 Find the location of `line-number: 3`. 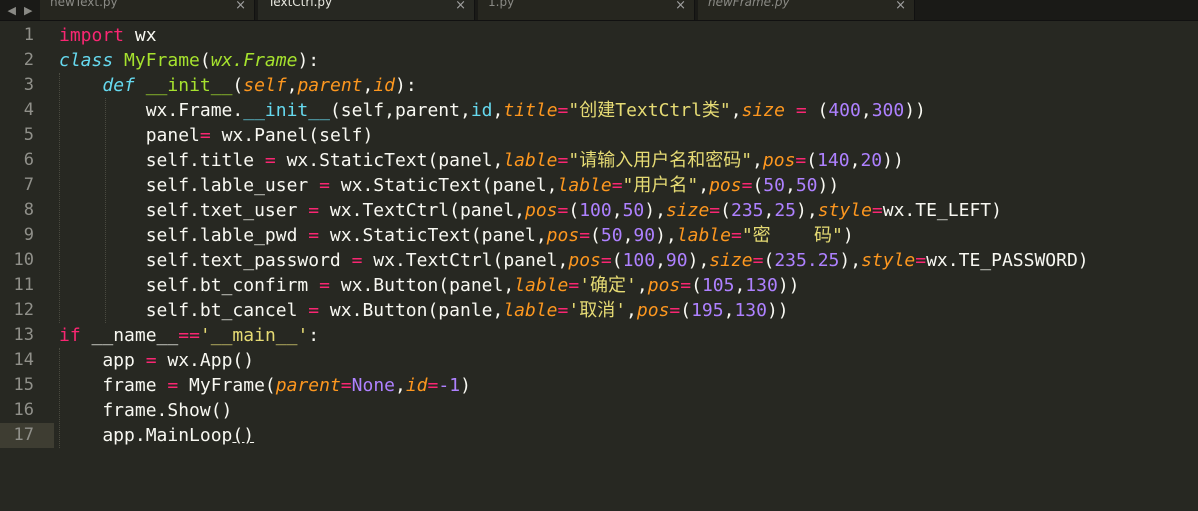

line-number: 3 is located at coordinates (28, 85).